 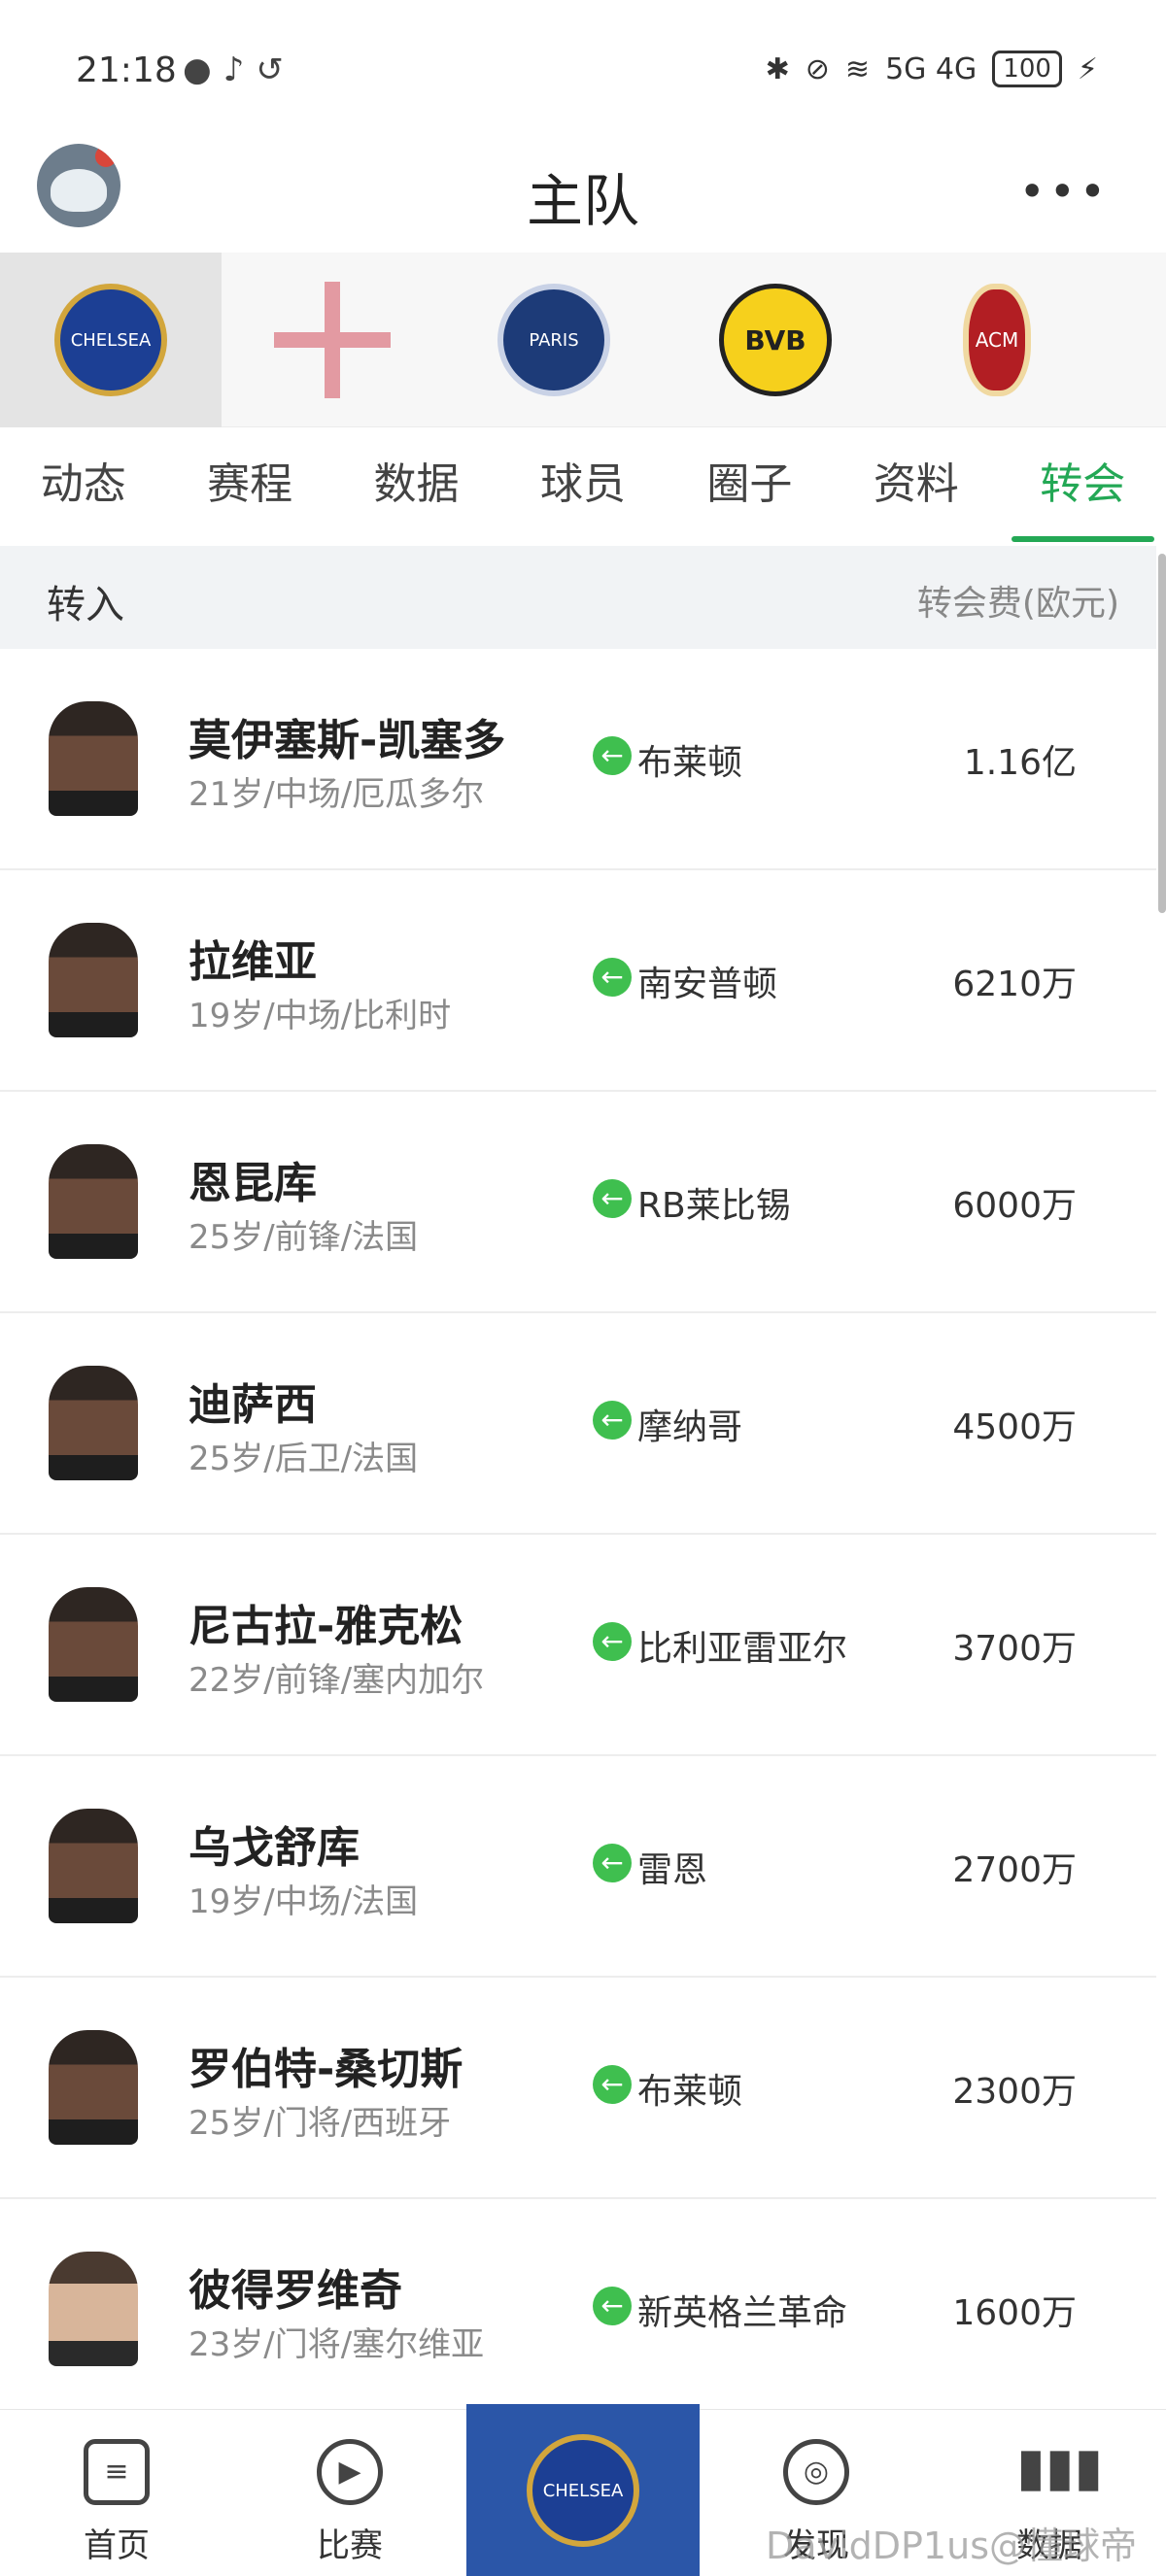 What do you see at coordinates (337, 2344) in the screenshot?
I see `player-meta: 23岁/门将/塞尔维亚` at bounding box center [337, 2344].